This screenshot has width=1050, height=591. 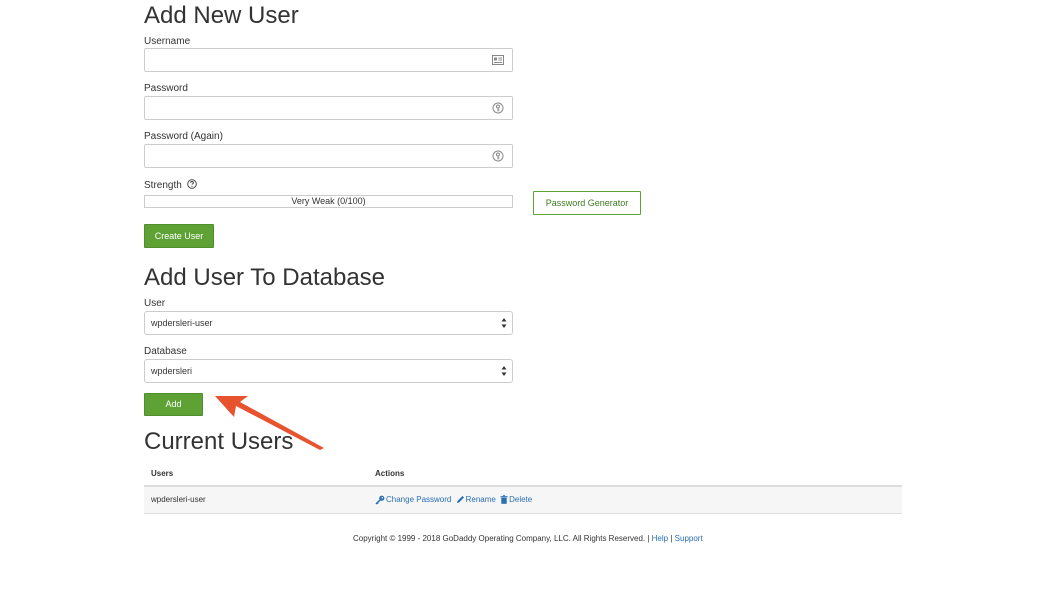 I want to click on password-generator-button: Password Generator, so click(x=587, y=203).